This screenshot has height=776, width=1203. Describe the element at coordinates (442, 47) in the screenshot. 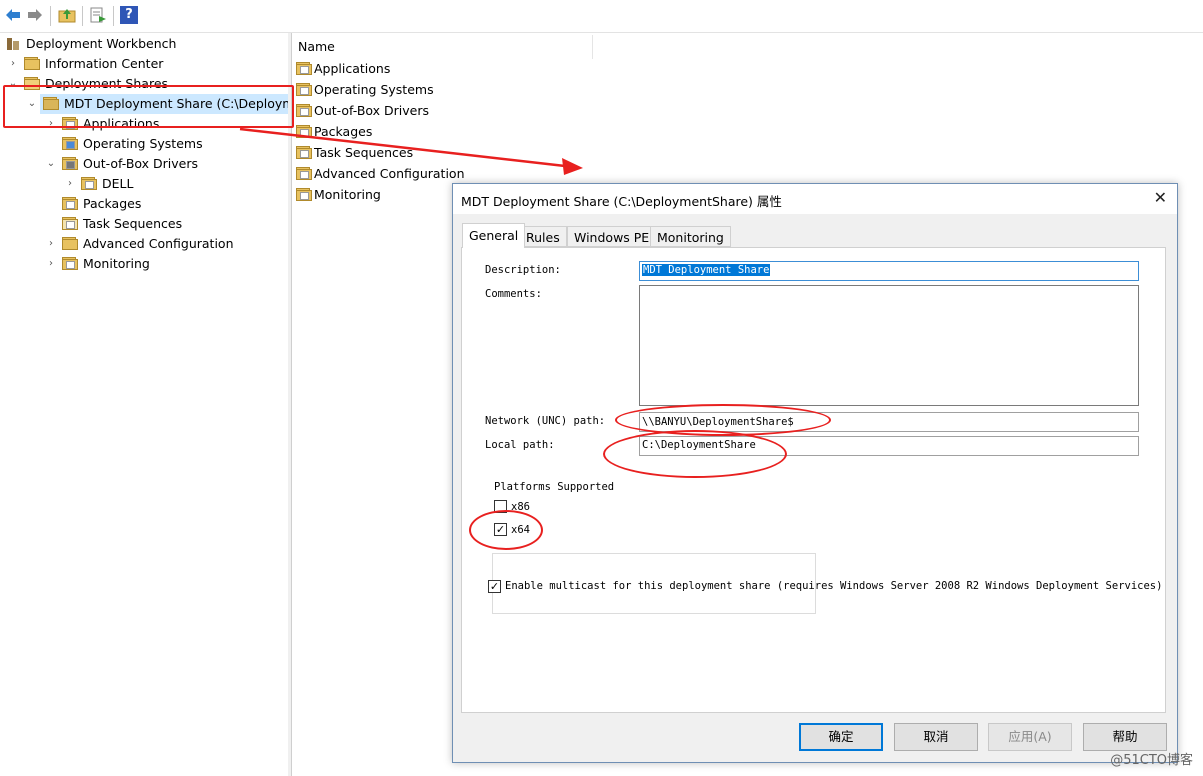

I see `column-header-name: Name` at that location.